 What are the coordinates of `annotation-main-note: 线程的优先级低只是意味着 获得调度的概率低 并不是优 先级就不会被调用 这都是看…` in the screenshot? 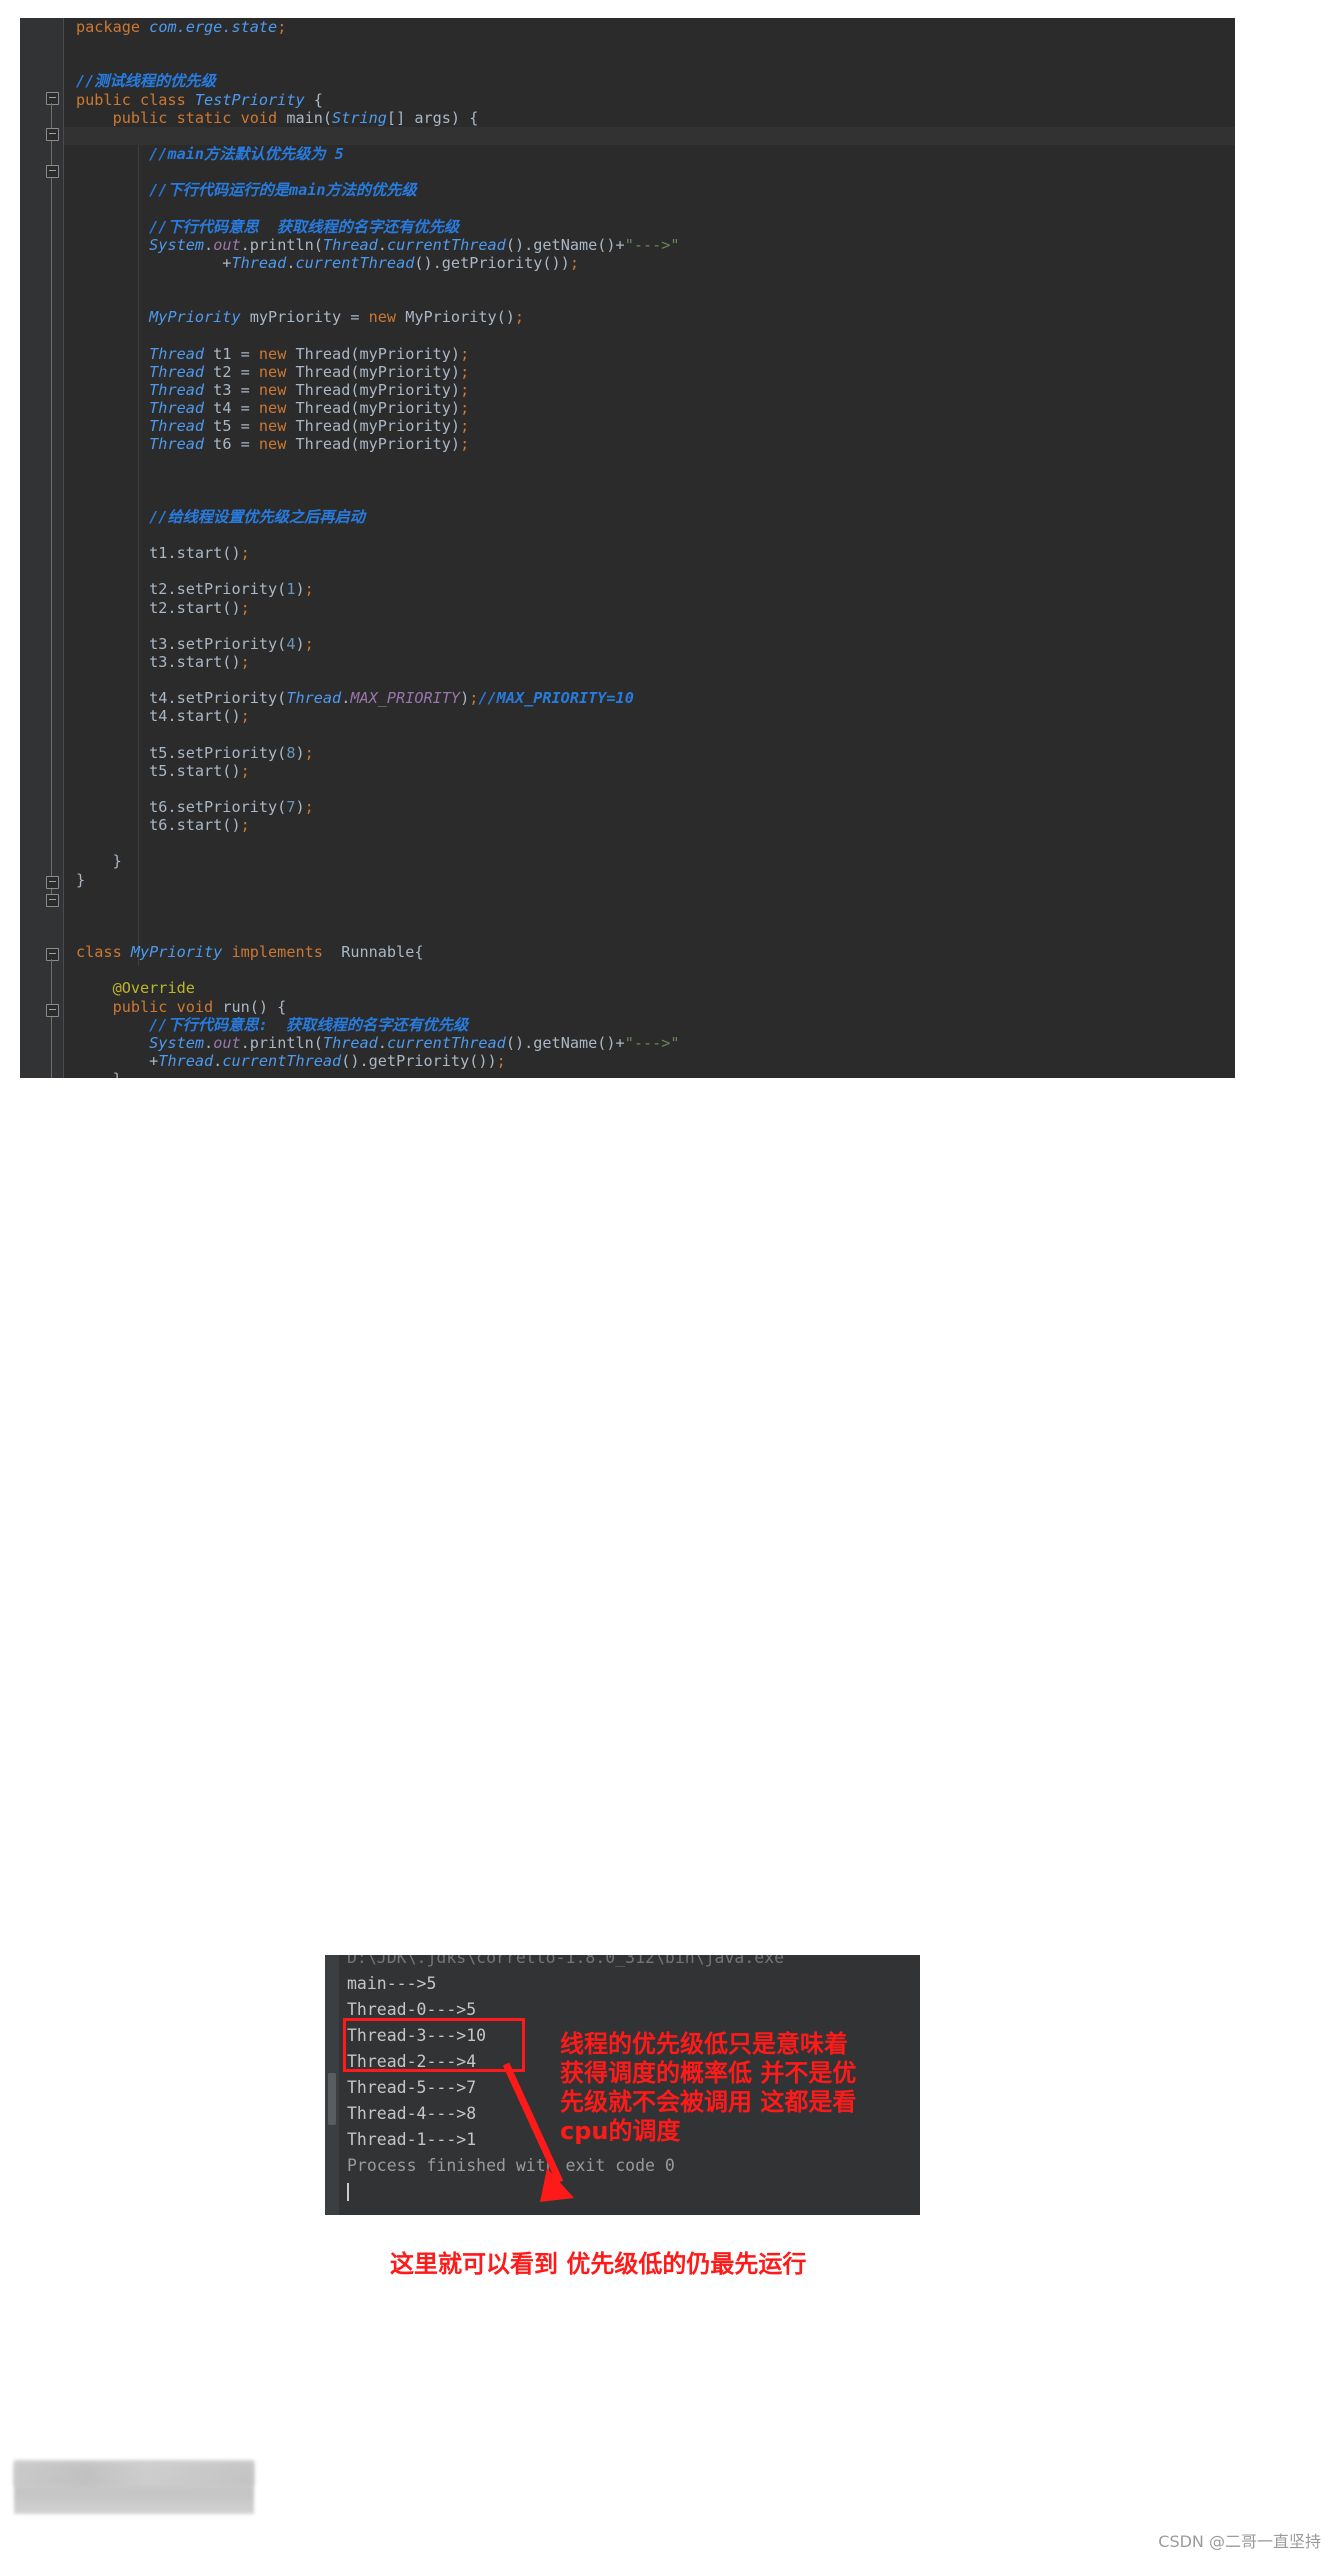 It's located at (708, 2087).